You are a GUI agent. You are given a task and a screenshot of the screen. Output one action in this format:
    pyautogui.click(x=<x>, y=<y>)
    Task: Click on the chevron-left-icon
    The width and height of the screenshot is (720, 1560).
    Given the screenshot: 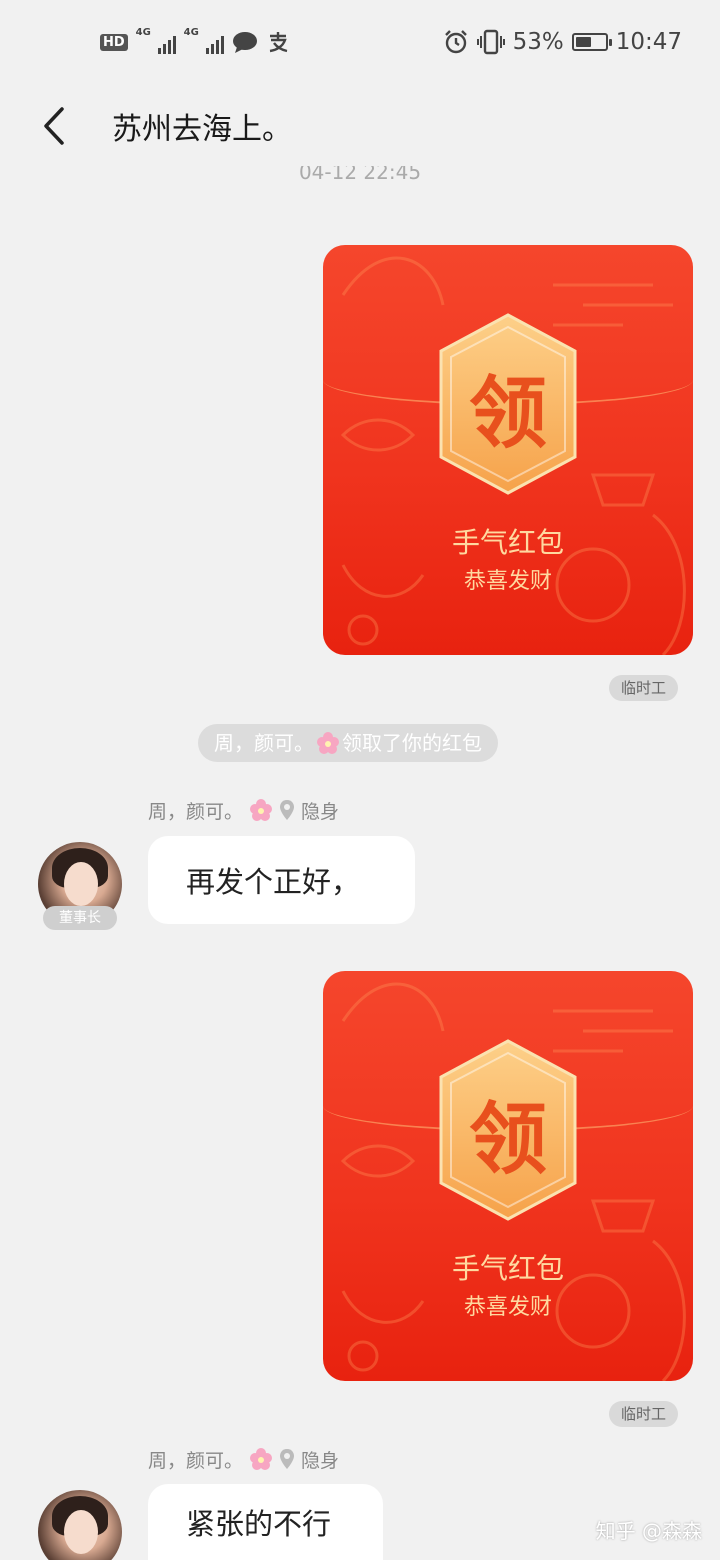 What is the action you would take?
    pyautogui.click(x=56, y=126)
    